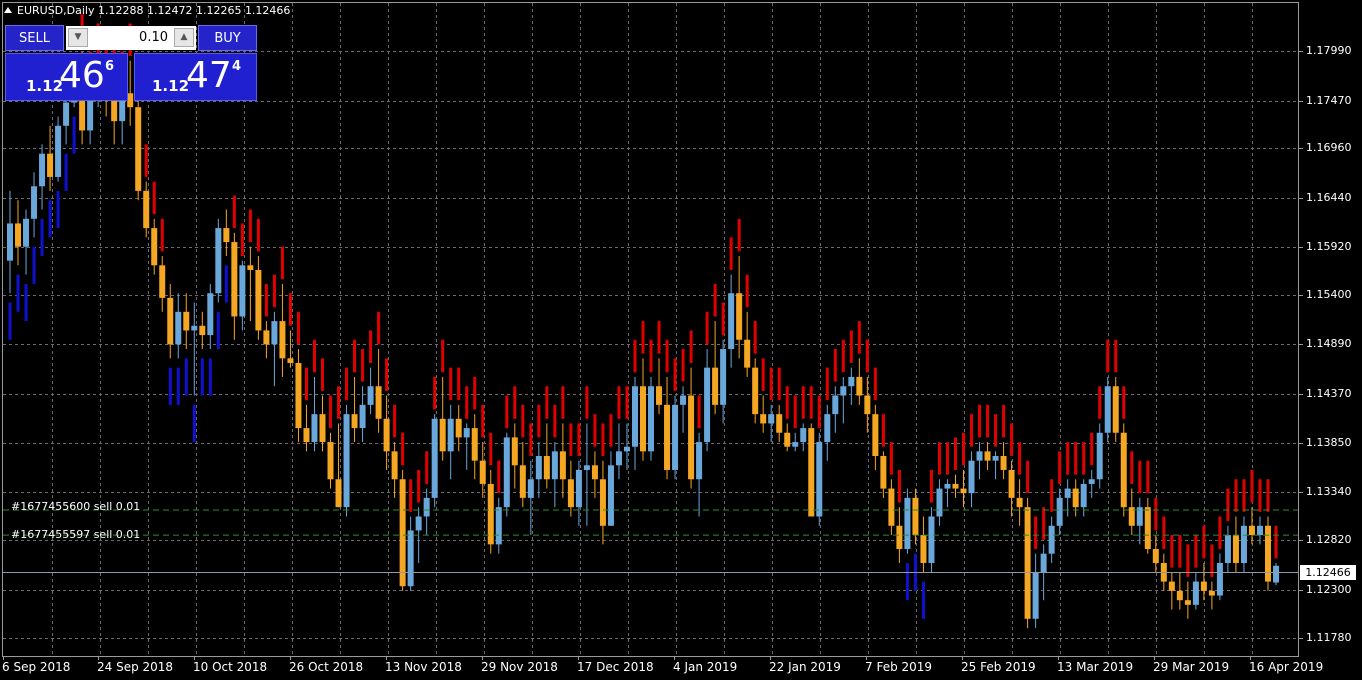  What do you see at coordinates (66, 77) in the screenshot?
I see `sell-price-button: 1.12 46 6` at bounding box center [66, 77].